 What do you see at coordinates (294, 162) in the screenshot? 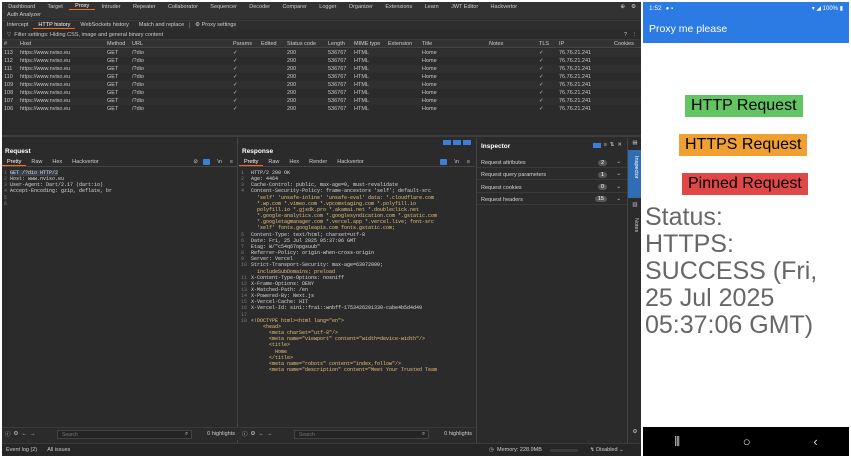
I see `tab-response-hex: Hex` at bounding box center [294, 162].